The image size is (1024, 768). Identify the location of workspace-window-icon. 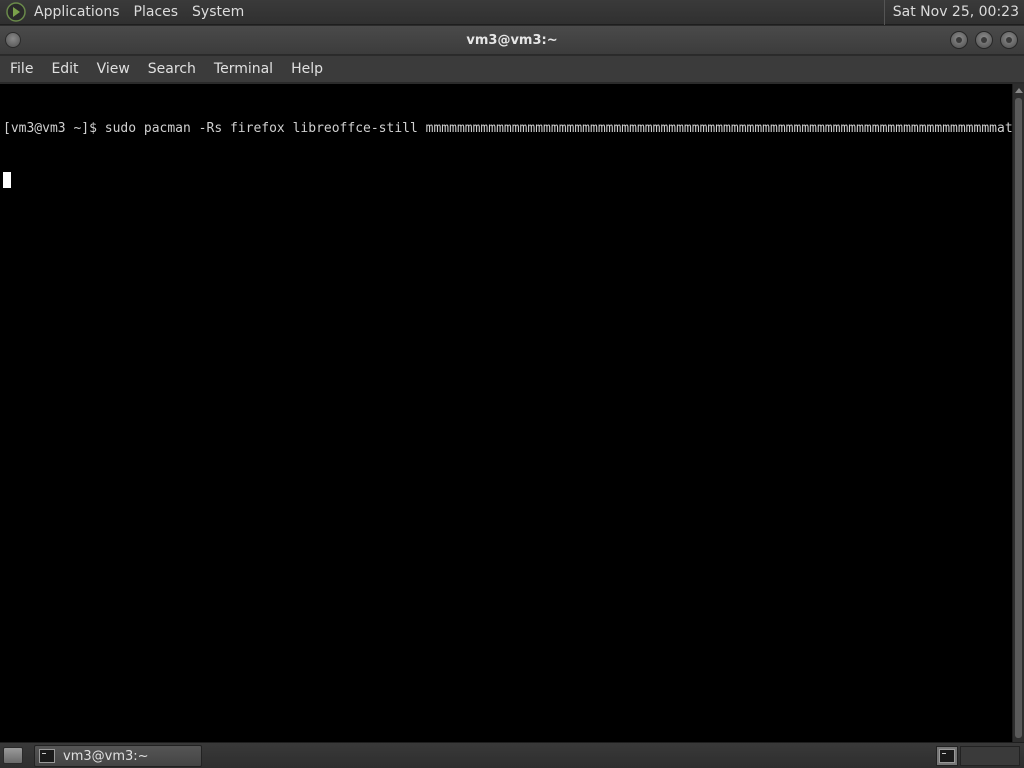
(947, 756).